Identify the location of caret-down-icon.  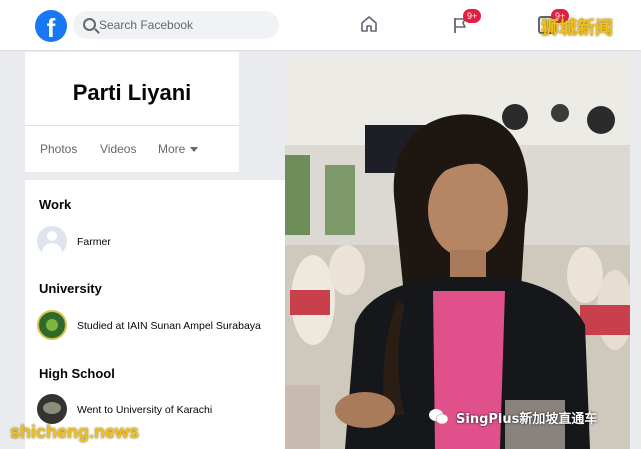
(194, 150).